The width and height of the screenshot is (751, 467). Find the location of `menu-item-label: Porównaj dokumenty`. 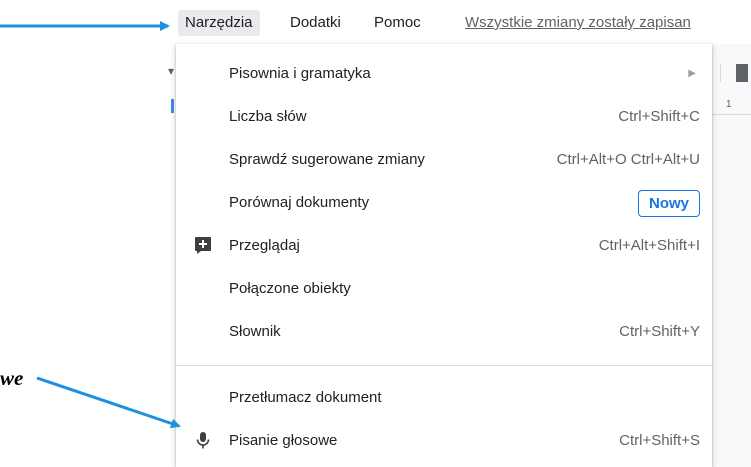

menu-item-label: Porównaj dokumenty is located at coordinates (299, 202).